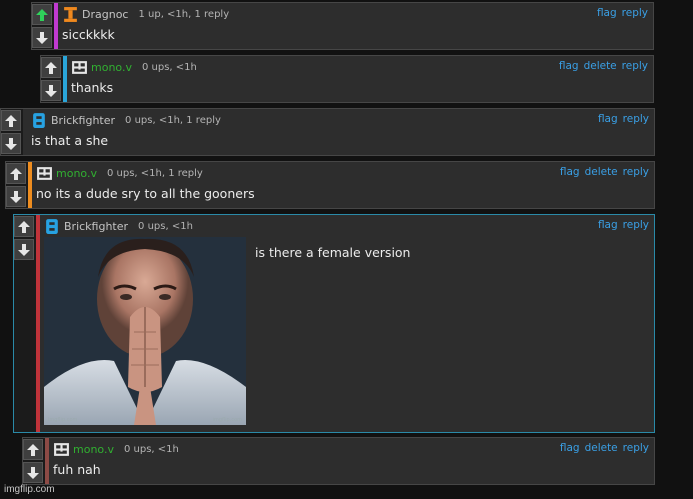 Image resolution: width=693 pixels, height=499 pixels. I want to click on comment-image: imgflip.com imgflip.com, so click(145, 331).